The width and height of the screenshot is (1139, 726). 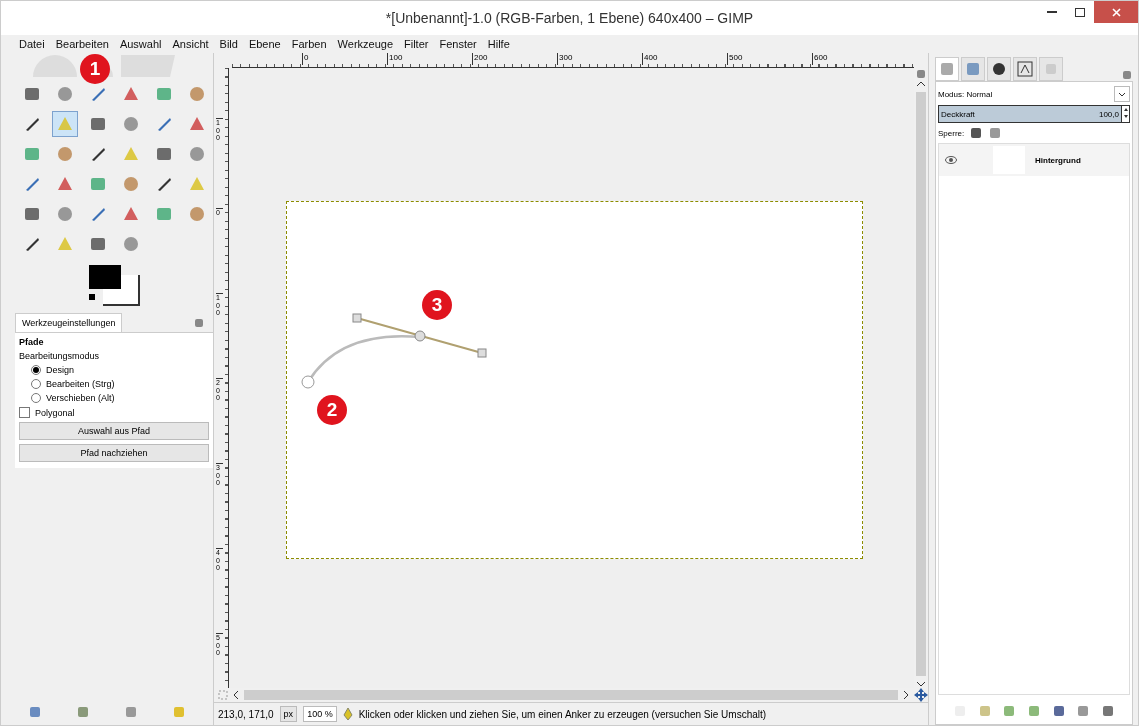 I want to click on section-label: Bearbeitungsmodus, so click(x=60, y=356).